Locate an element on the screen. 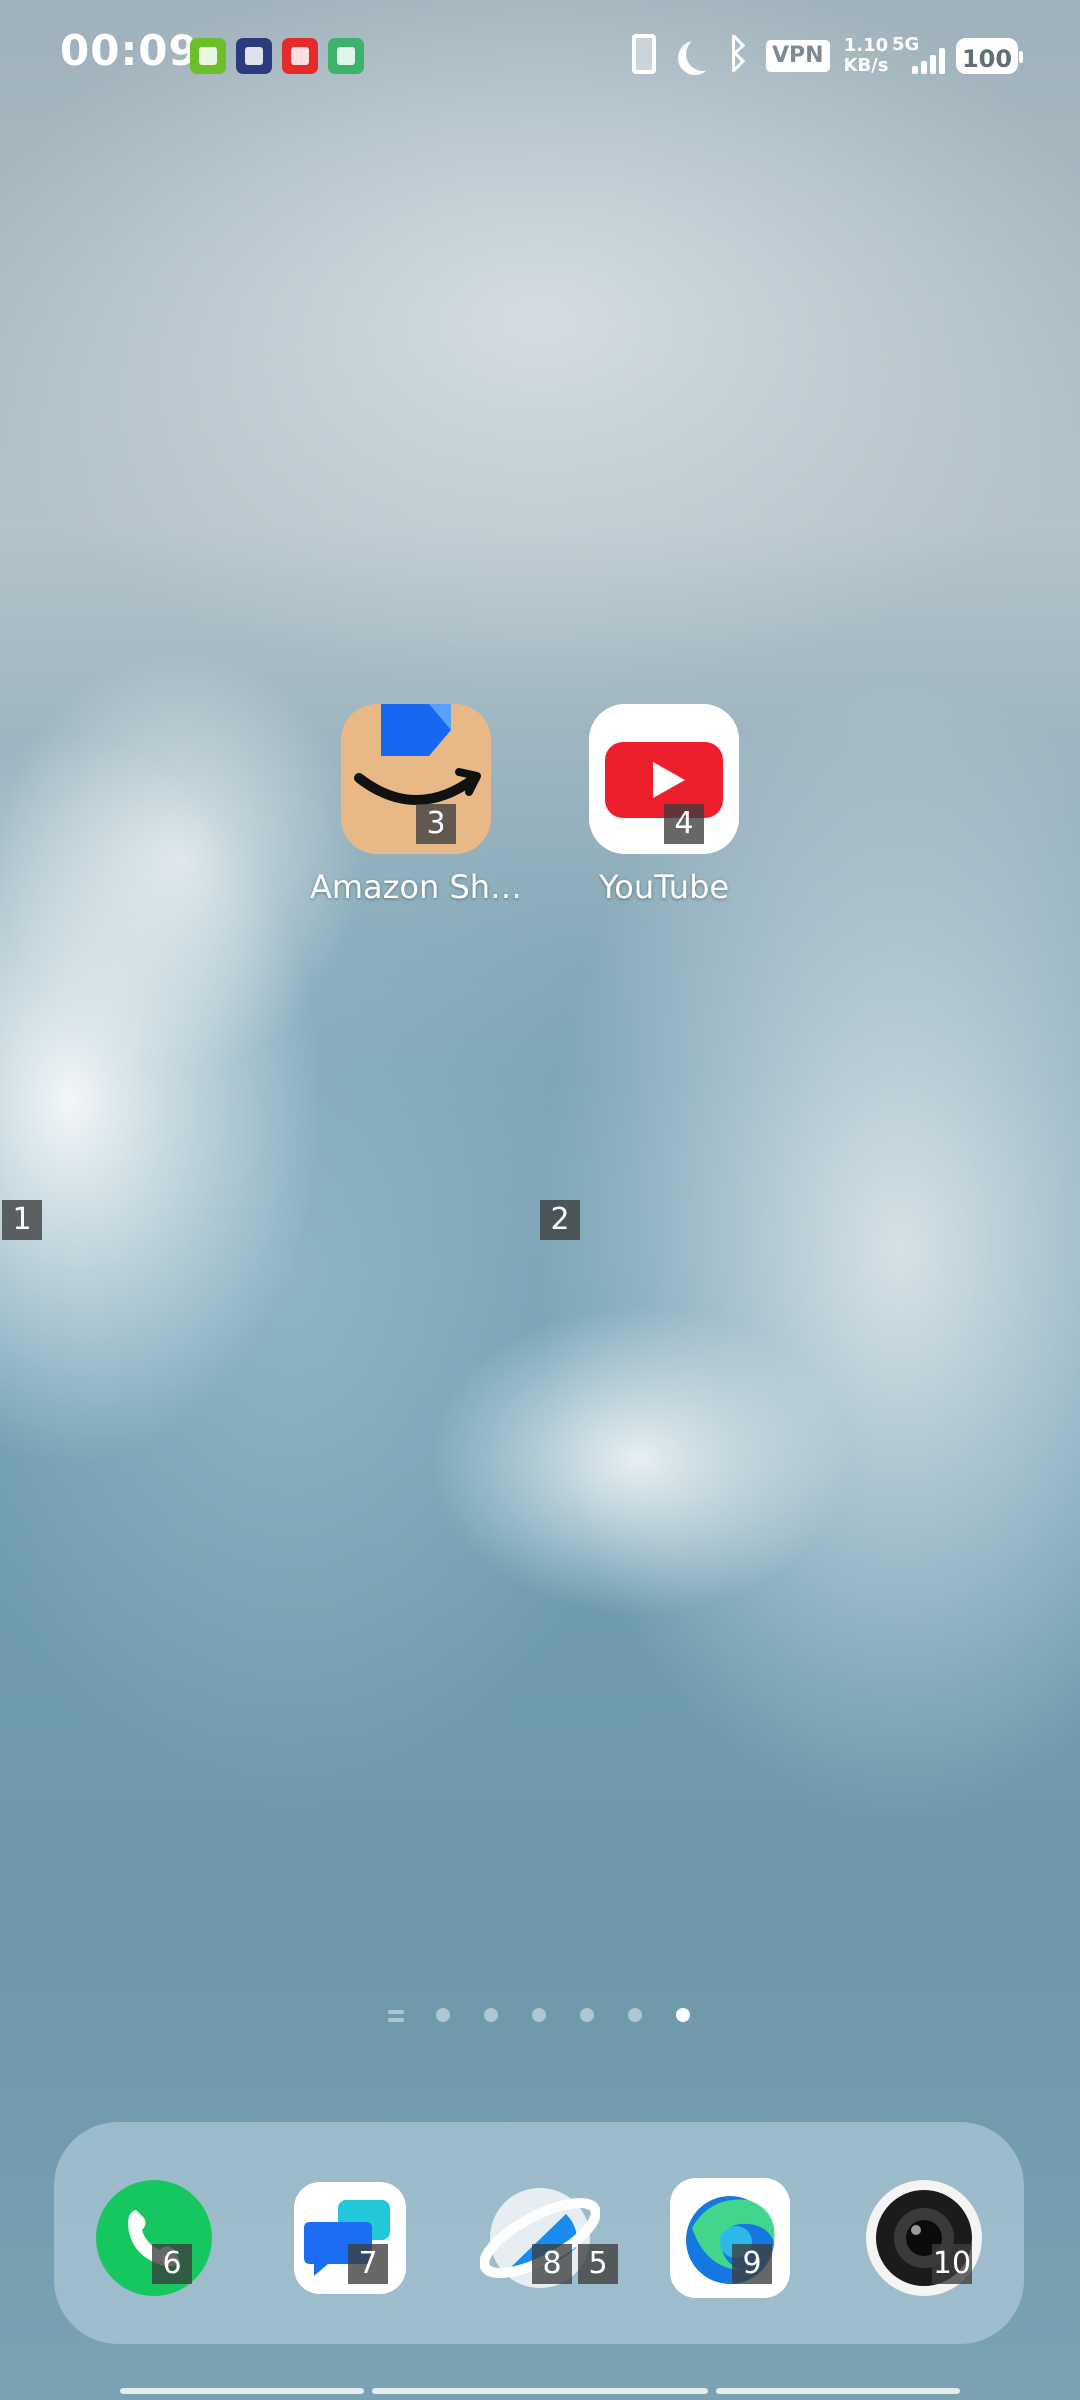 This screenshot has height=2400, width=1080. app-youtube: YouTube 4 is located at coordinates (664, 805).